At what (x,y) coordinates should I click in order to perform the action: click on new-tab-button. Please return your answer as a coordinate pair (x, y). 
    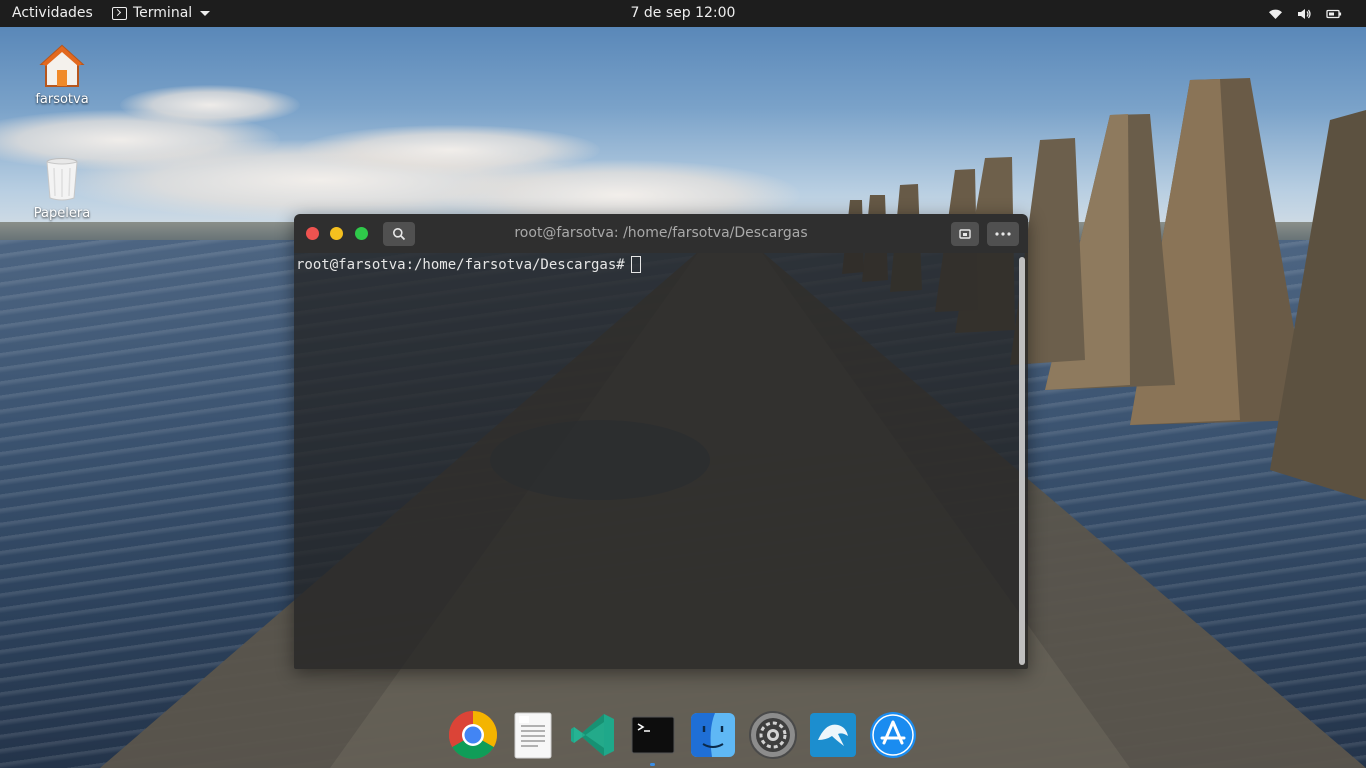
    Looking at the image, I should click on (965, 234).